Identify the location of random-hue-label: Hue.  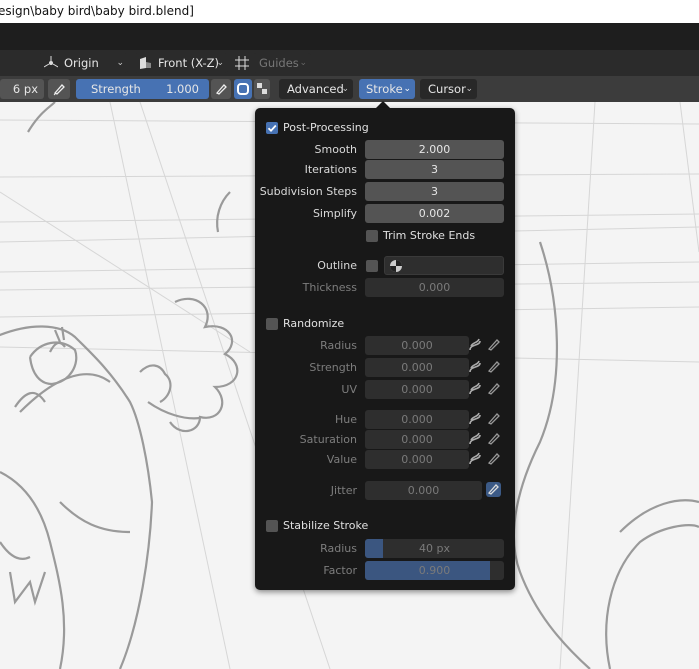
(345, 419).